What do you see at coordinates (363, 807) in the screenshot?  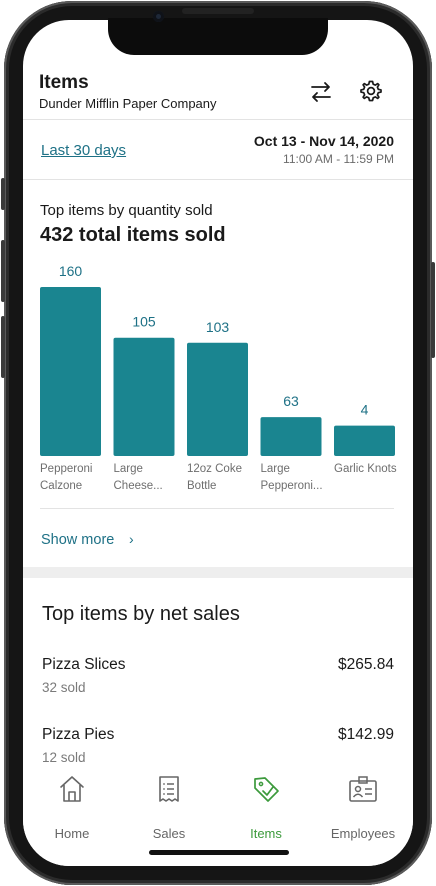 I see `tab-employees: Employees` at bounding box center [363, 807].